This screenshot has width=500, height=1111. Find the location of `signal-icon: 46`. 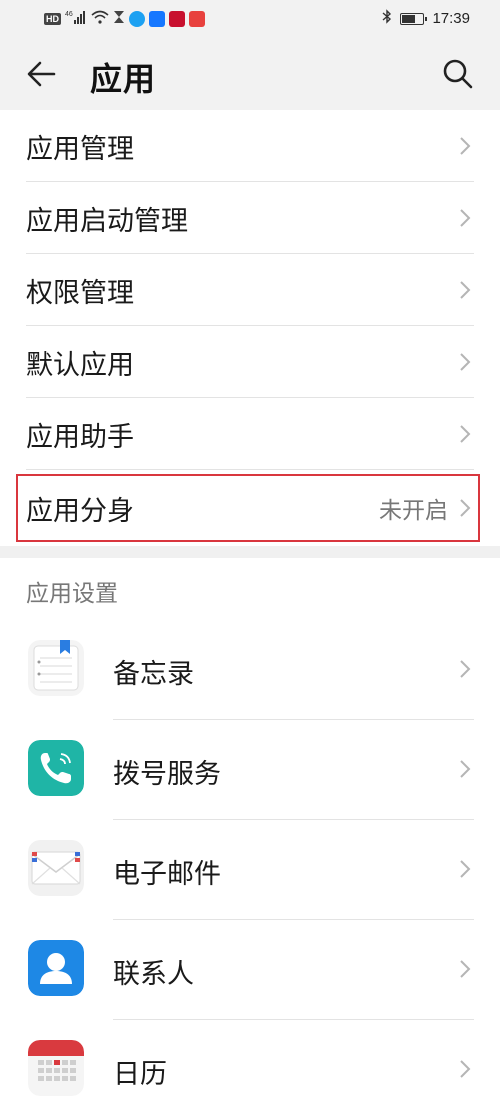

signal-icon: 46 is located at coordinates (76, 18).